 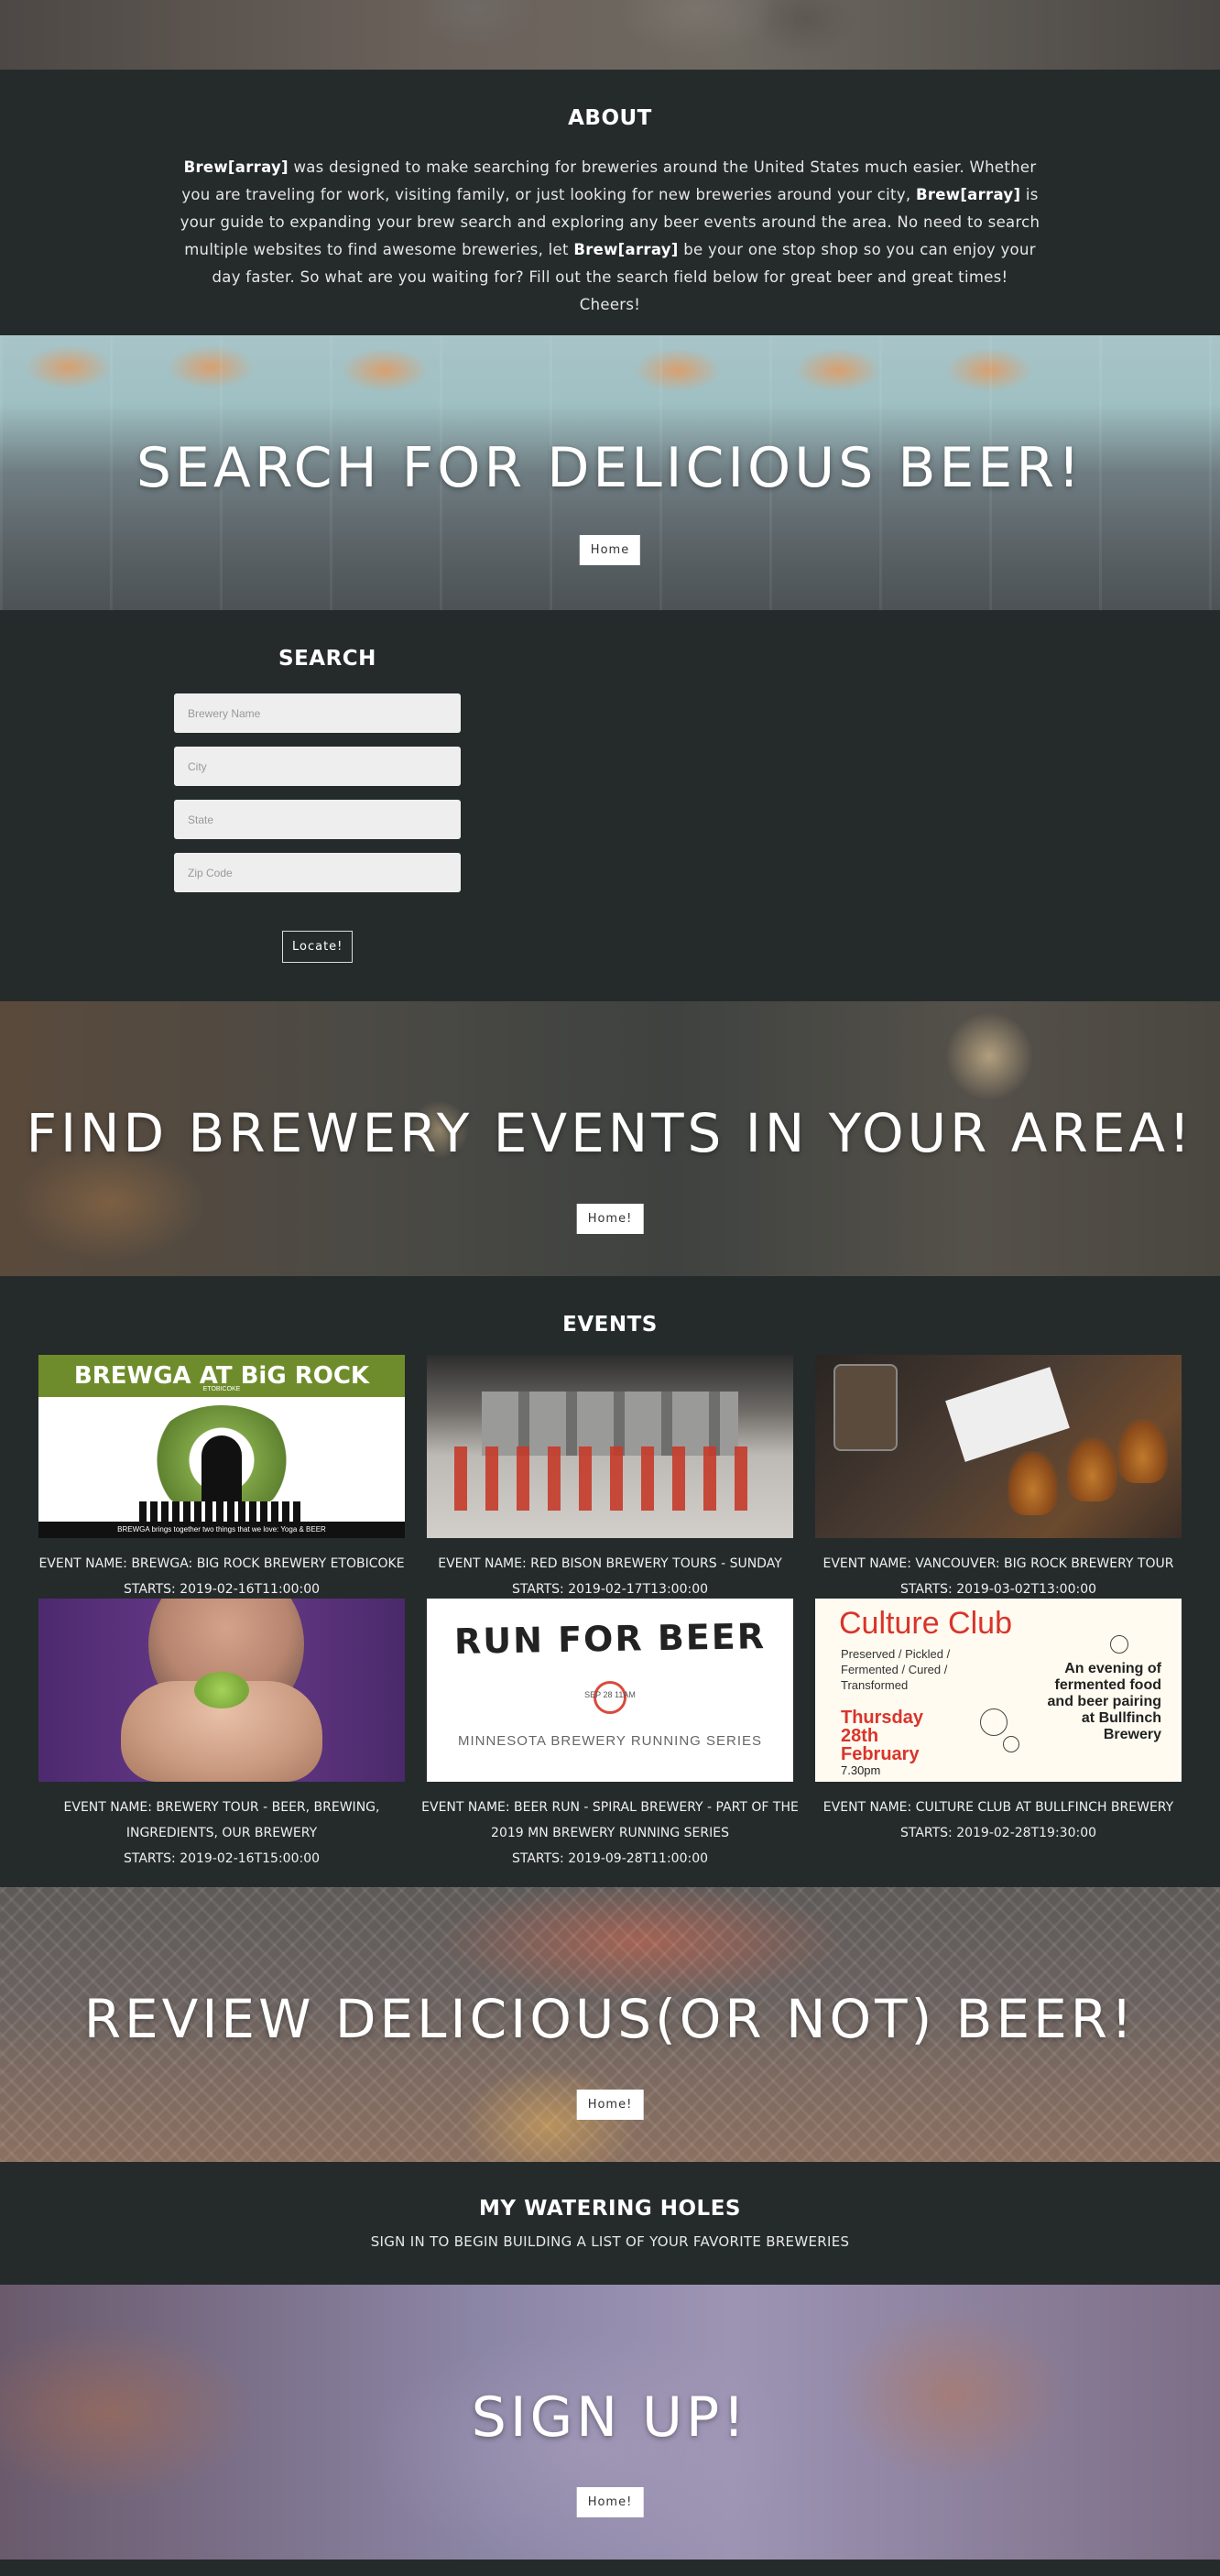 What do you see at coordinates (610, 550) in the screenshot?
I see `search-banner-home-button: Home` at bounding box center [610, 550].